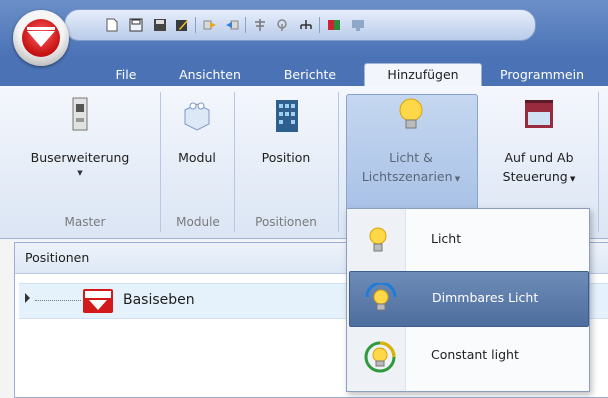  Describe the element at coordinates (159, 300) in the screenshot. I see `tree-item-basiseben: Basiseben` at that location.